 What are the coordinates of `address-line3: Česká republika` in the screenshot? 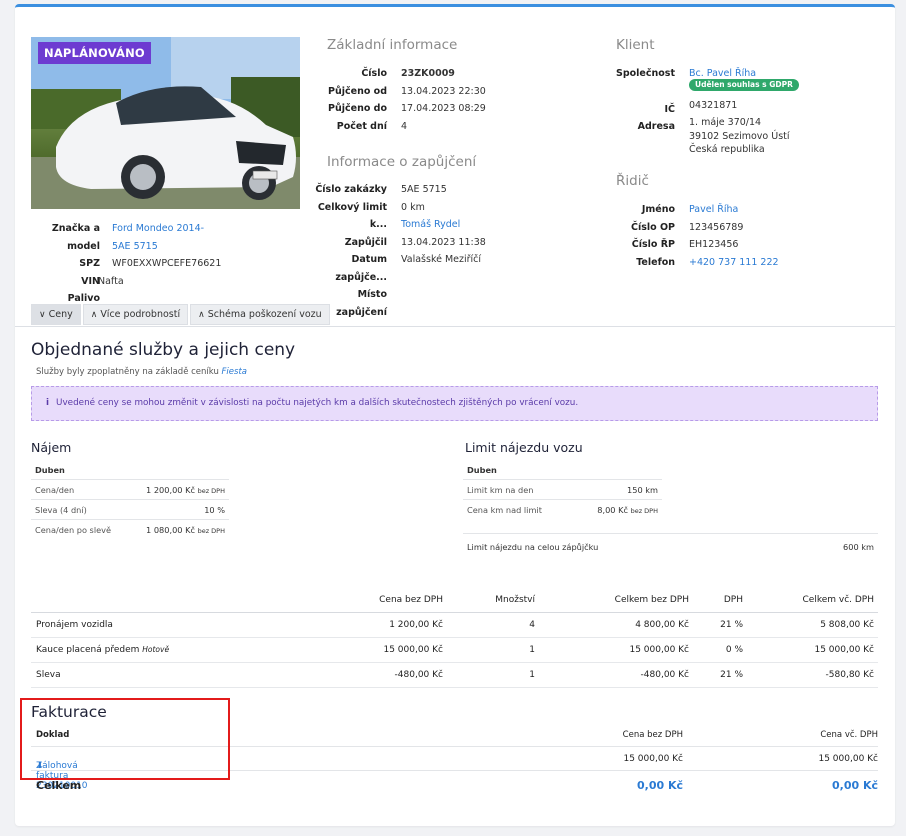 It's located at (727, 149).